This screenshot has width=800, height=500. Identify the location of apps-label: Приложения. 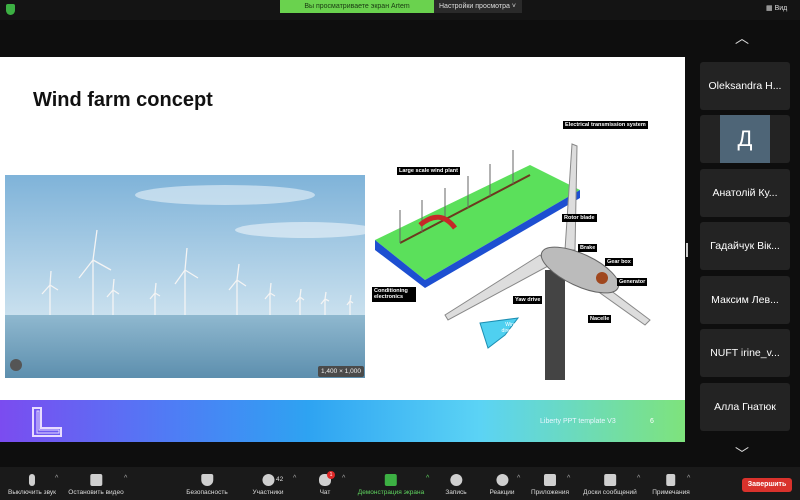
(550, 492).